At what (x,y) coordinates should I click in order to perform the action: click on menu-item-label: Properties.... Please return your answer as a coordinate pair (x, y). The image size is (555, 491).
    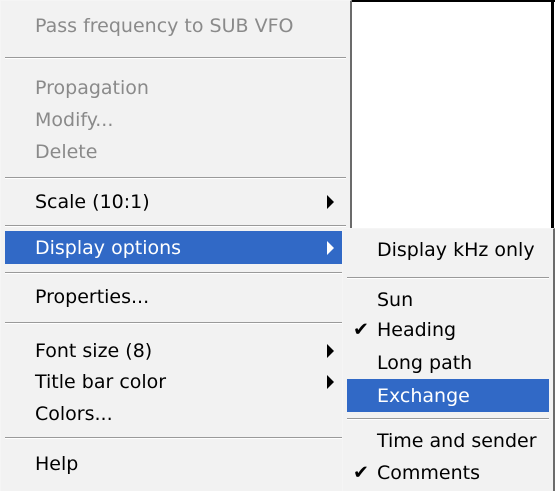
    Looking at the image, I should click on (92, 296).